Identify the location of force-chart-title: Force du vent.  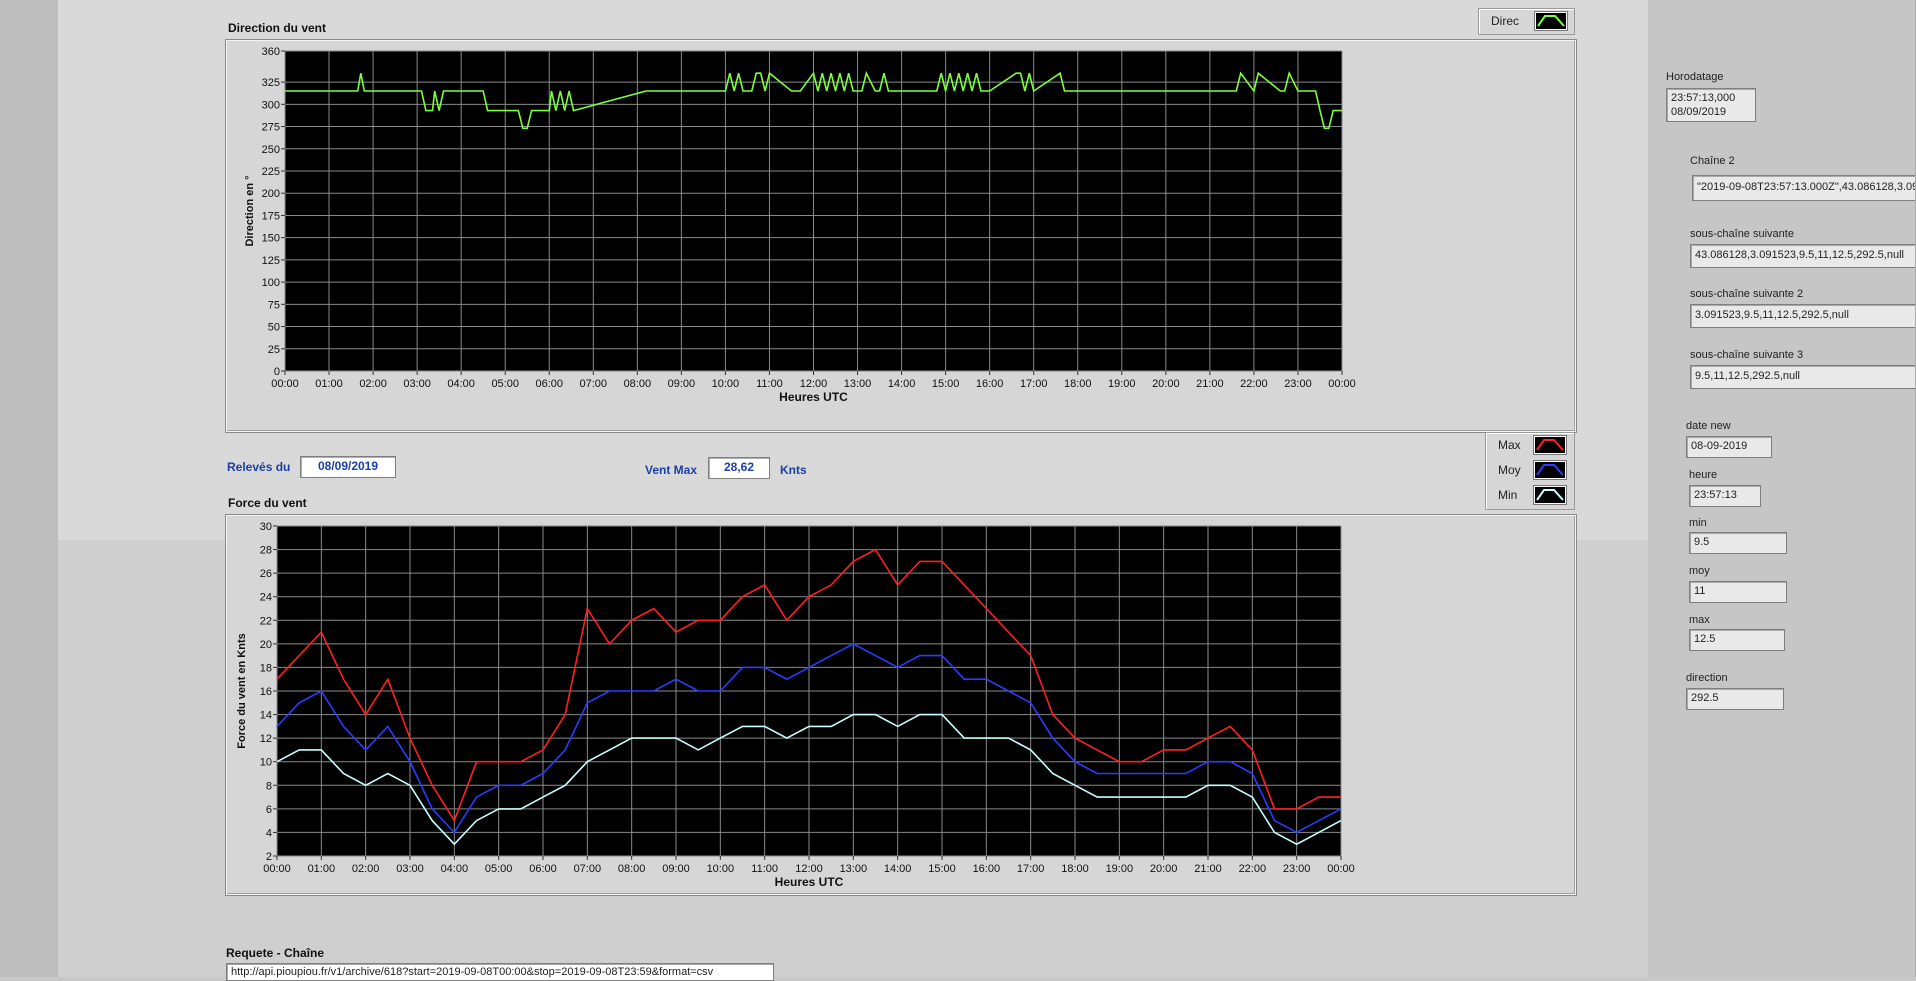
(267, 503).